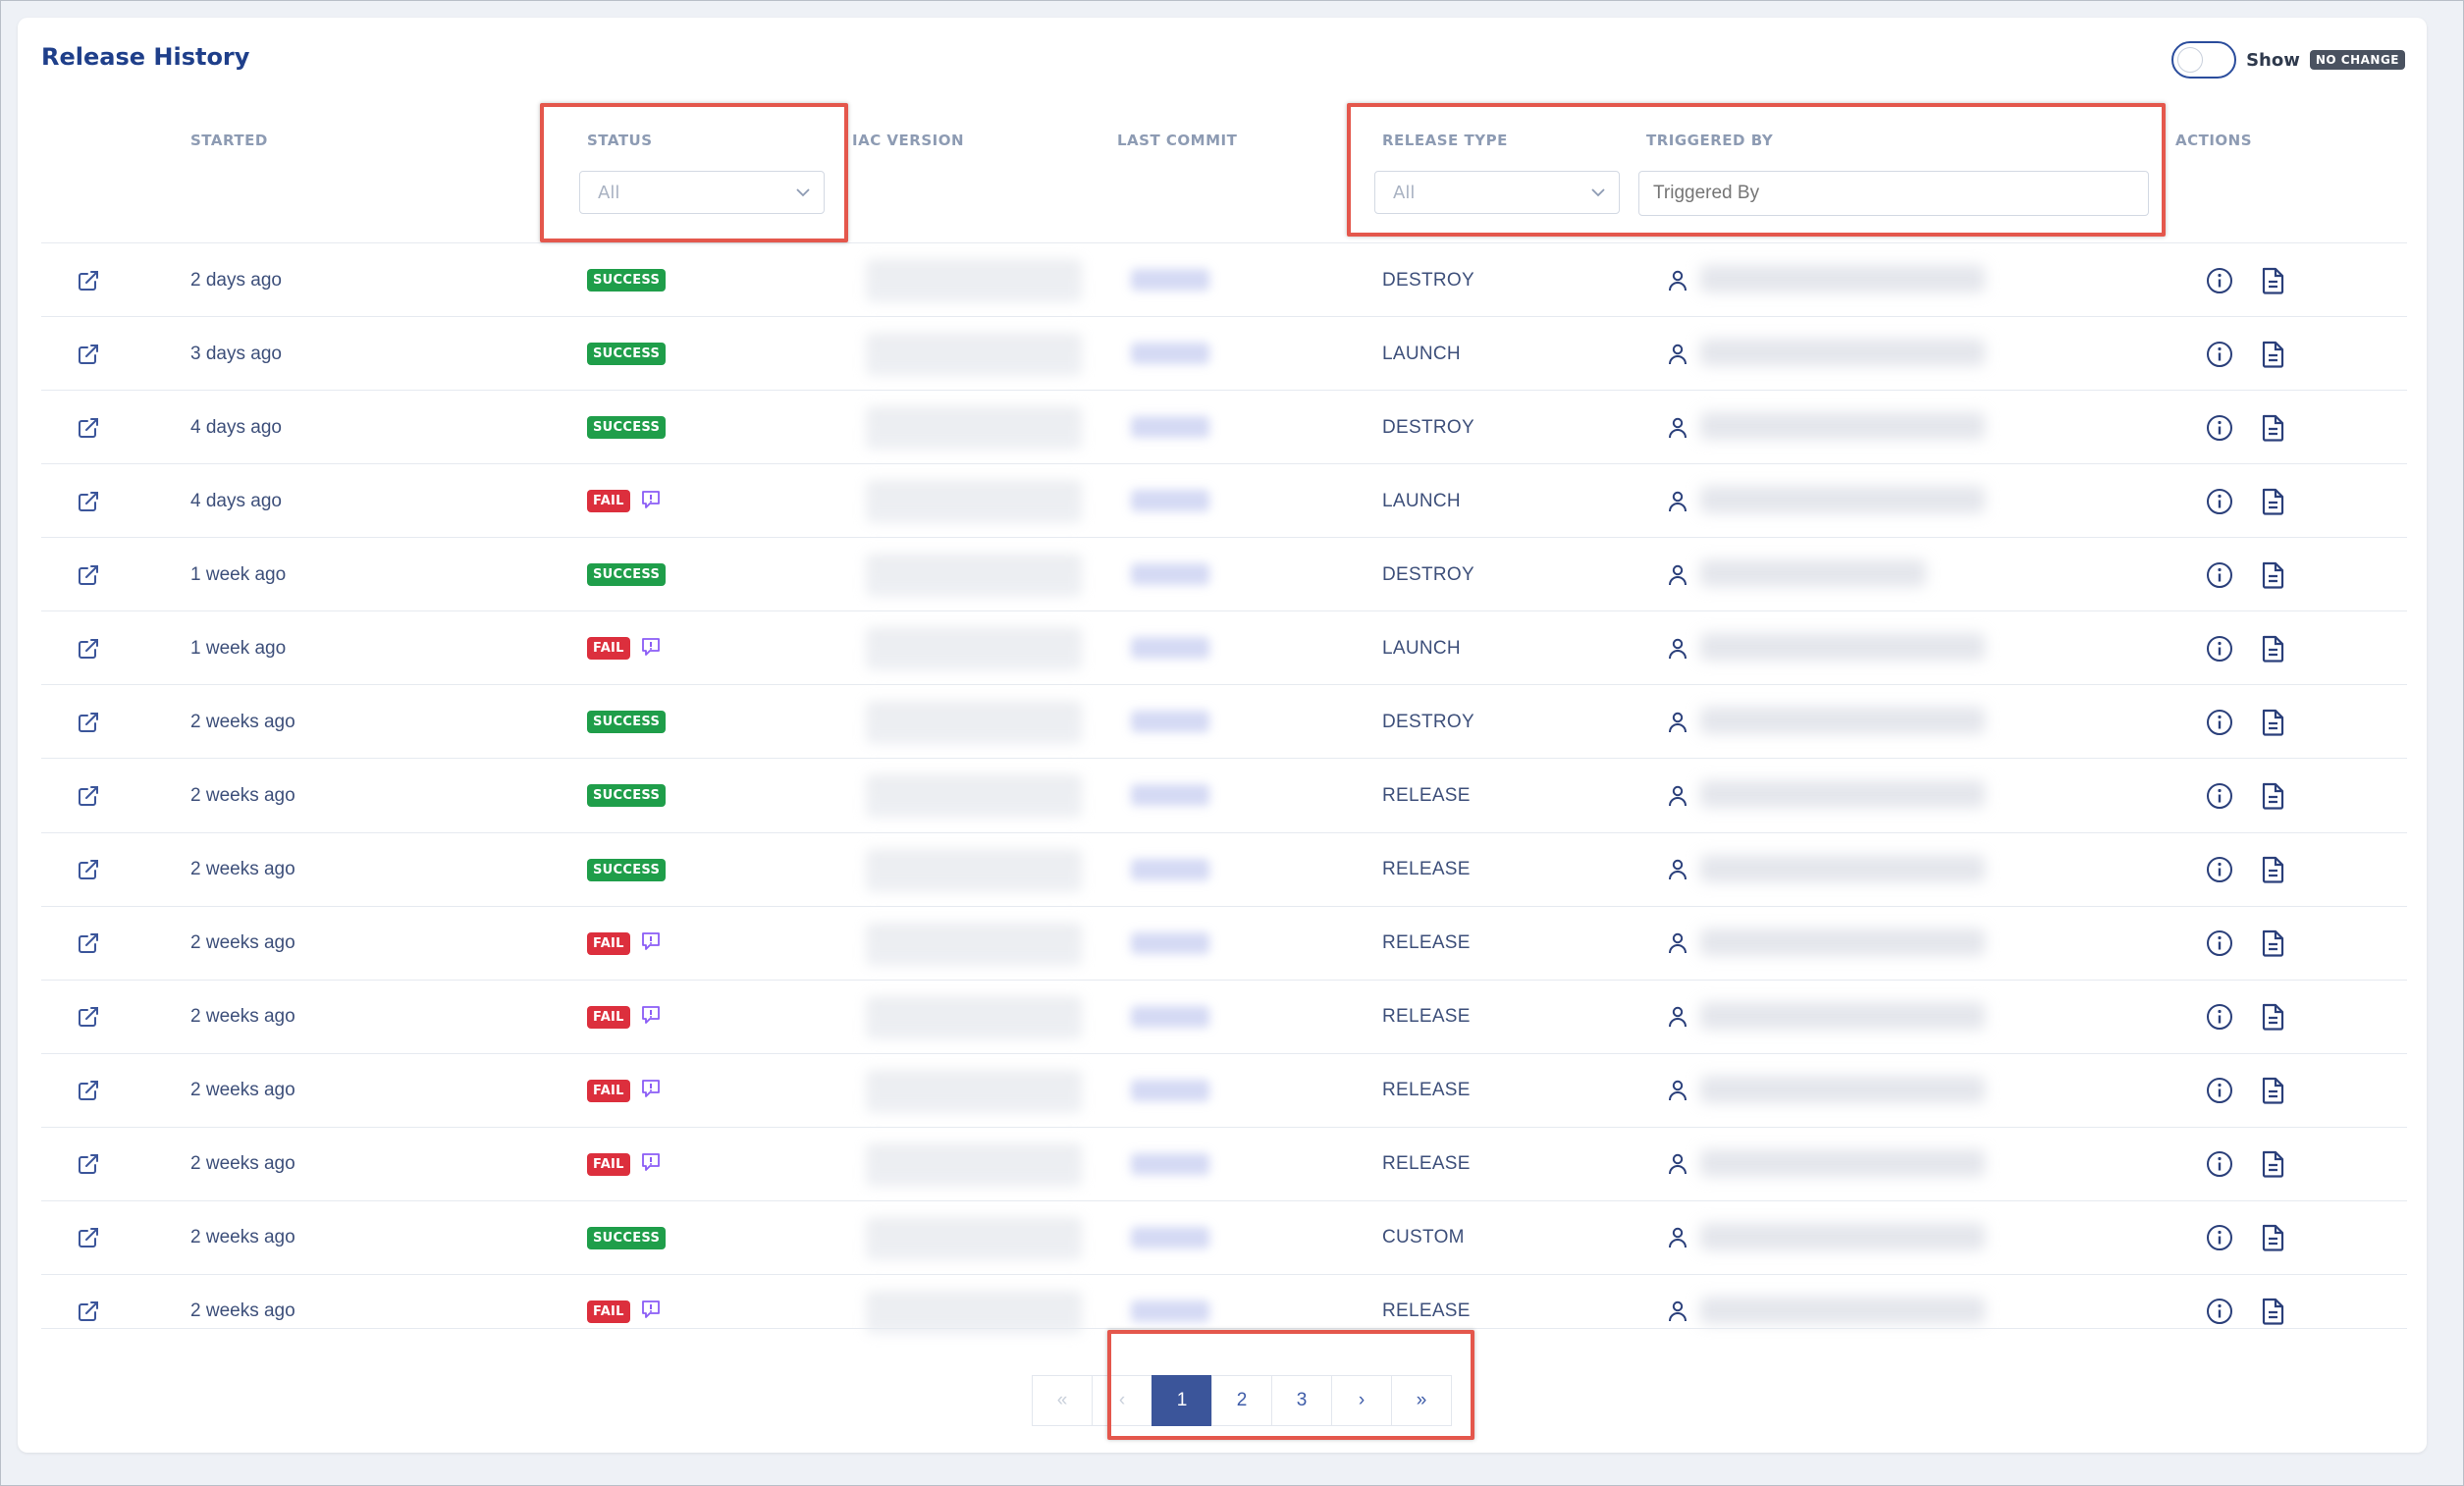 This screenshot has width=2464, height=1486. I want to click on table-row: 4 days ago SUCCESS DESTROY, so click(1224, 427).